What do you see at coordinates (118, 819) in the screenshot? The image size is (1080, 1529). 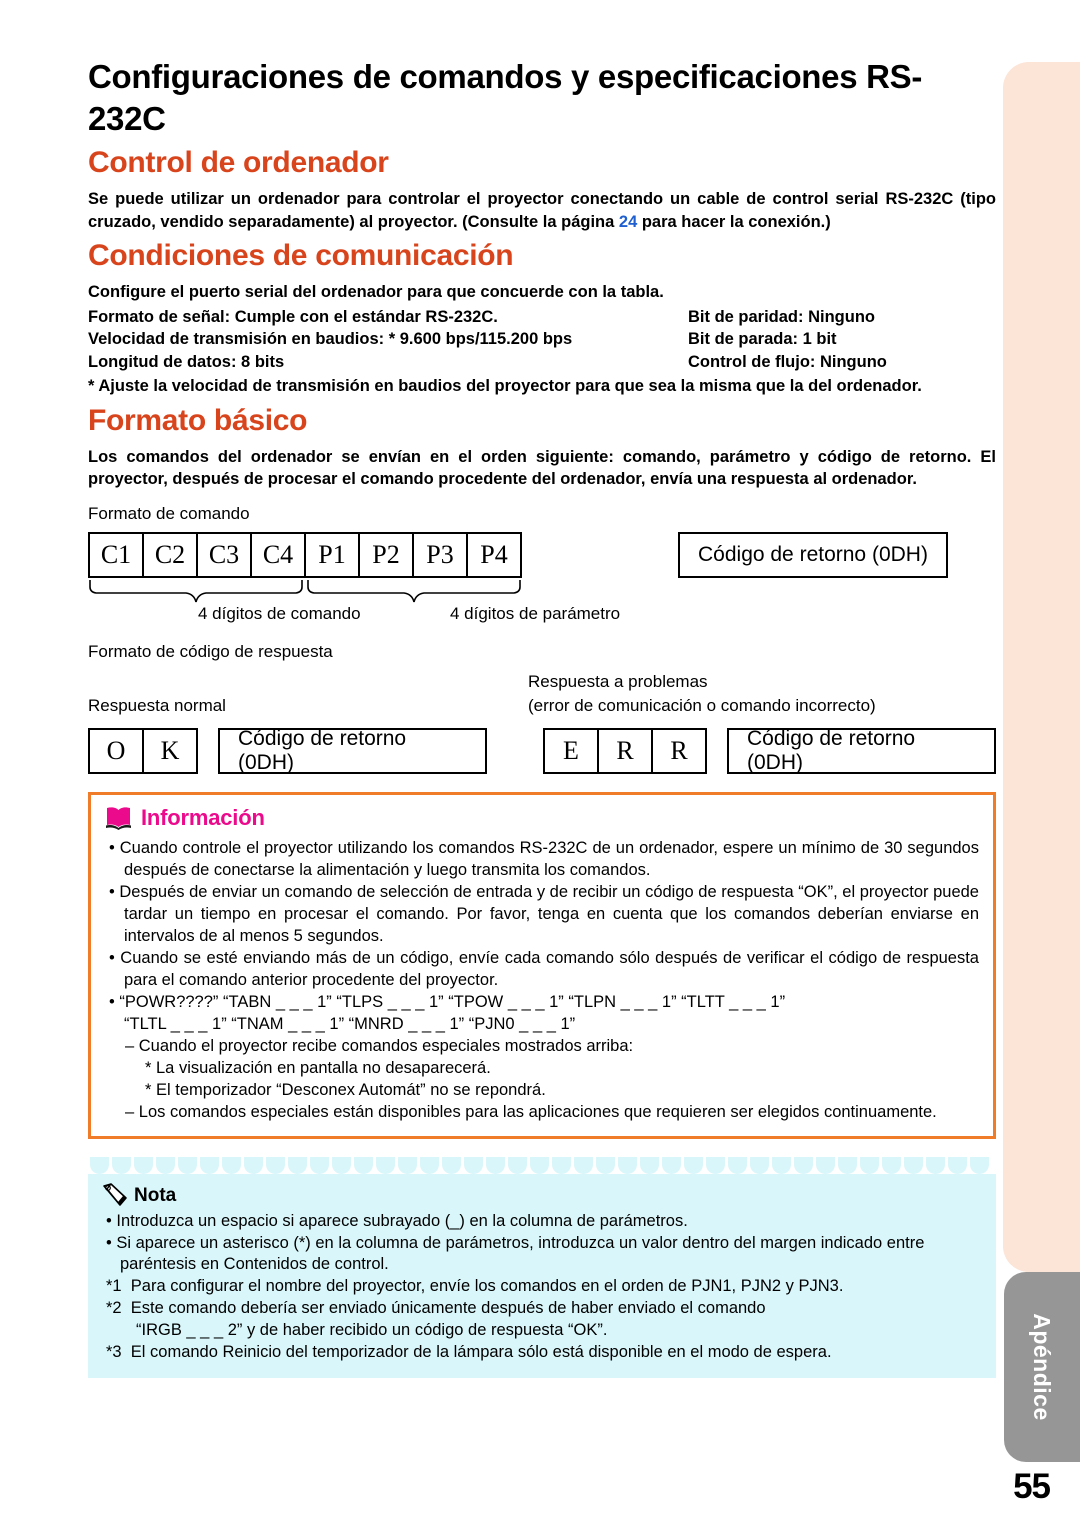 I see `open-book-icon` at bounding box center [118, 819].